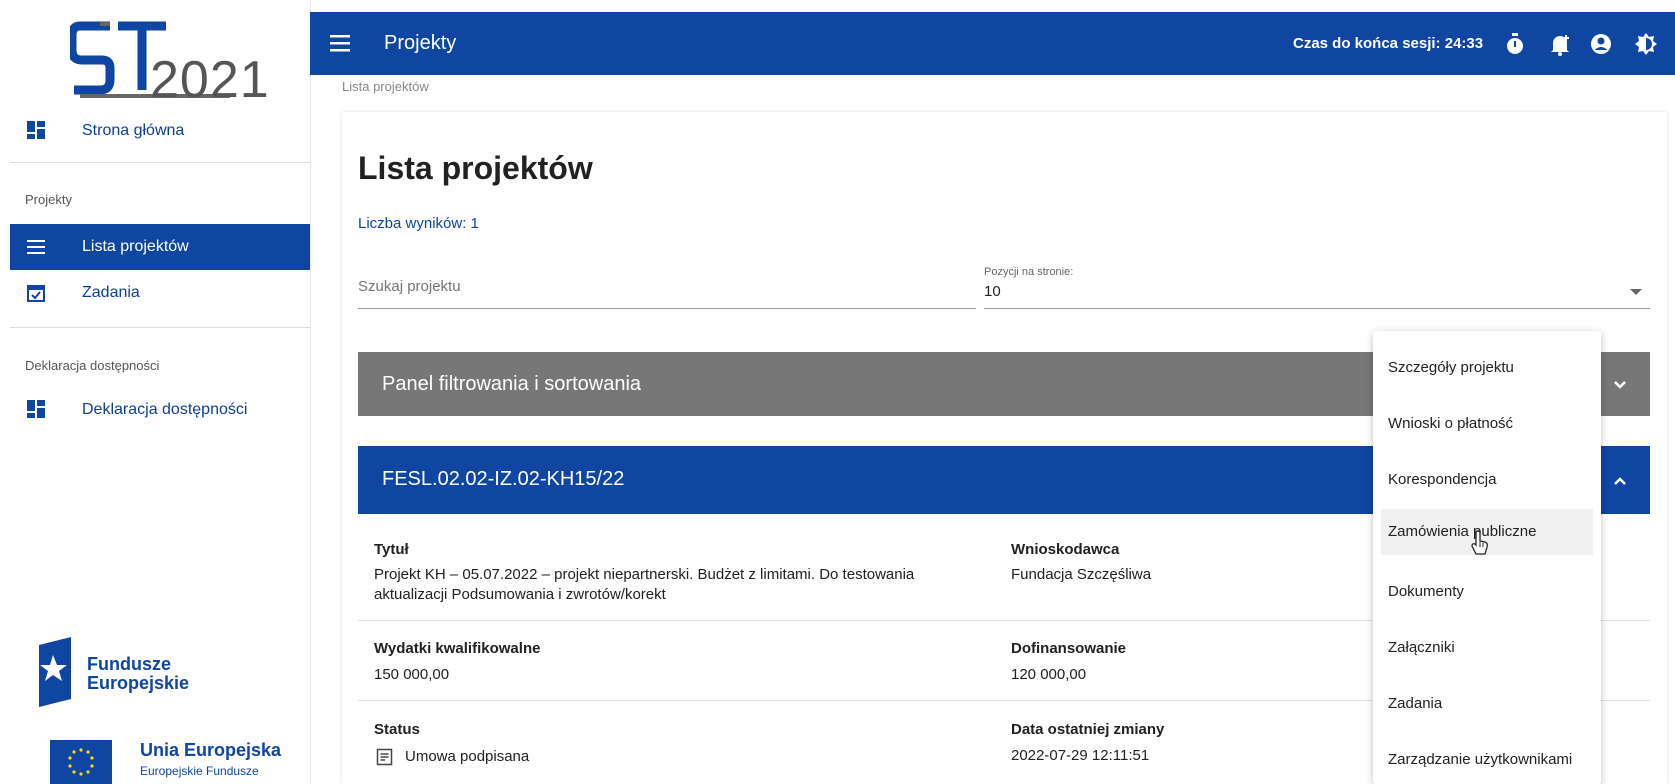 Image resolution: width=1675 pixels, height=784 pixels. Describe the element at coordinates (1479, 542) in the screenshot. I see `hand-pointer-cursor-icon` at that location.